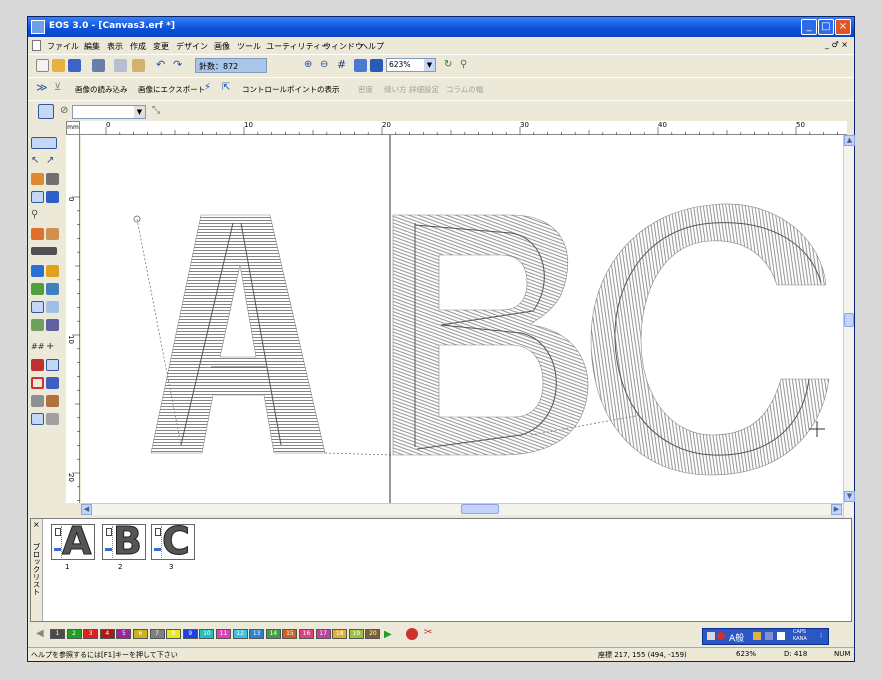 This screenshot has height=680, width=882. What do you see at coordinates (86, 509) in the screenshot?
I see `scroll-left-icon: ◀` at bounding box center [86, 509].